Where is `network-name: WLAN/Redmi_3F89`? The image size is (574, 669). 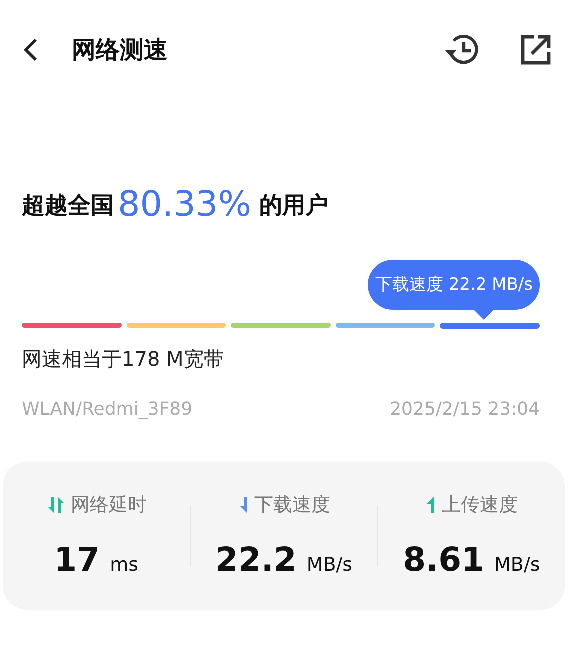
network-name: WLAN/Redmi_3F89 is located at coordinates (107, 409).